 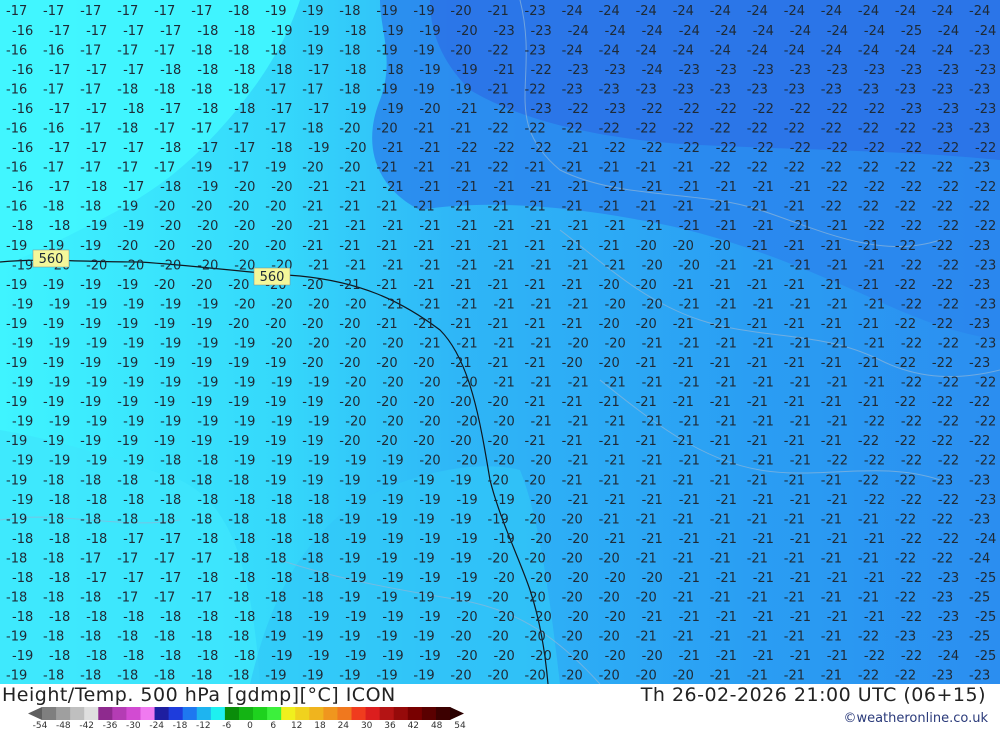 What do you see at coordinates (87, 726) in the screenshot?
I see `legend-tick-label: -42` at bounding box center [87, 726].